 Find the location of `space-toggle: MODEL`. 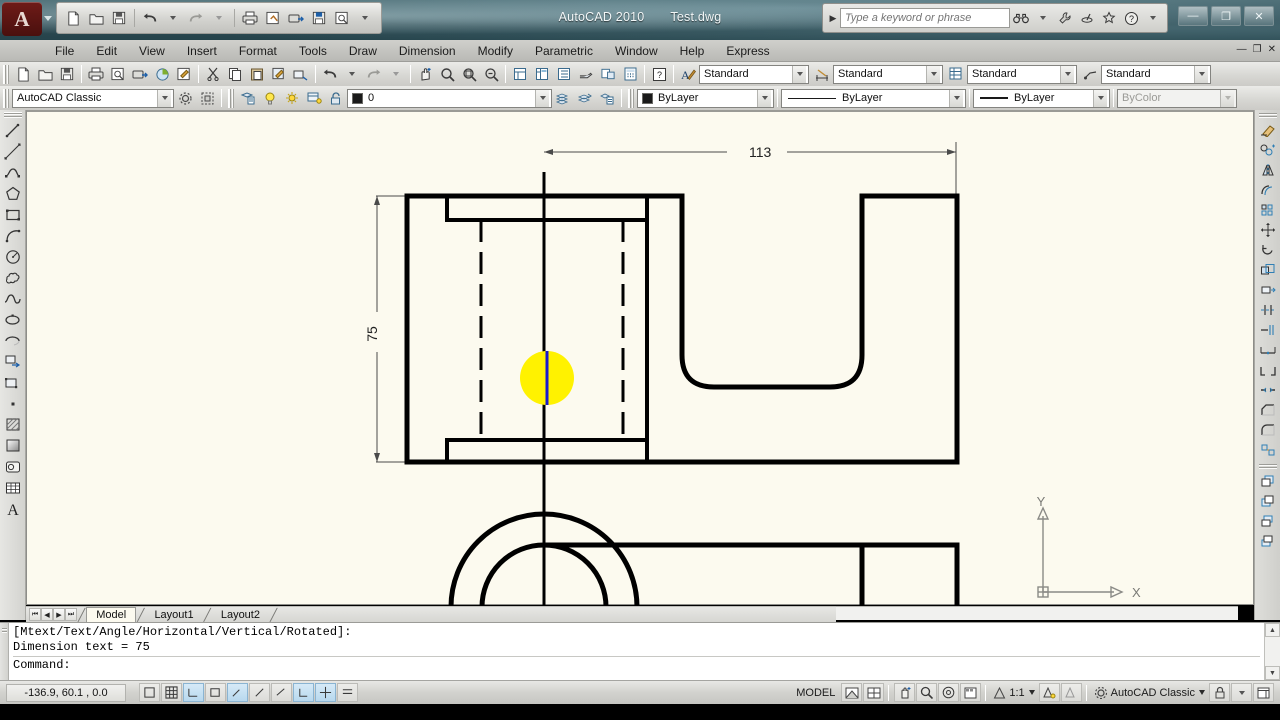

space-toggle: MODEL is located at coordinates (815, 693).